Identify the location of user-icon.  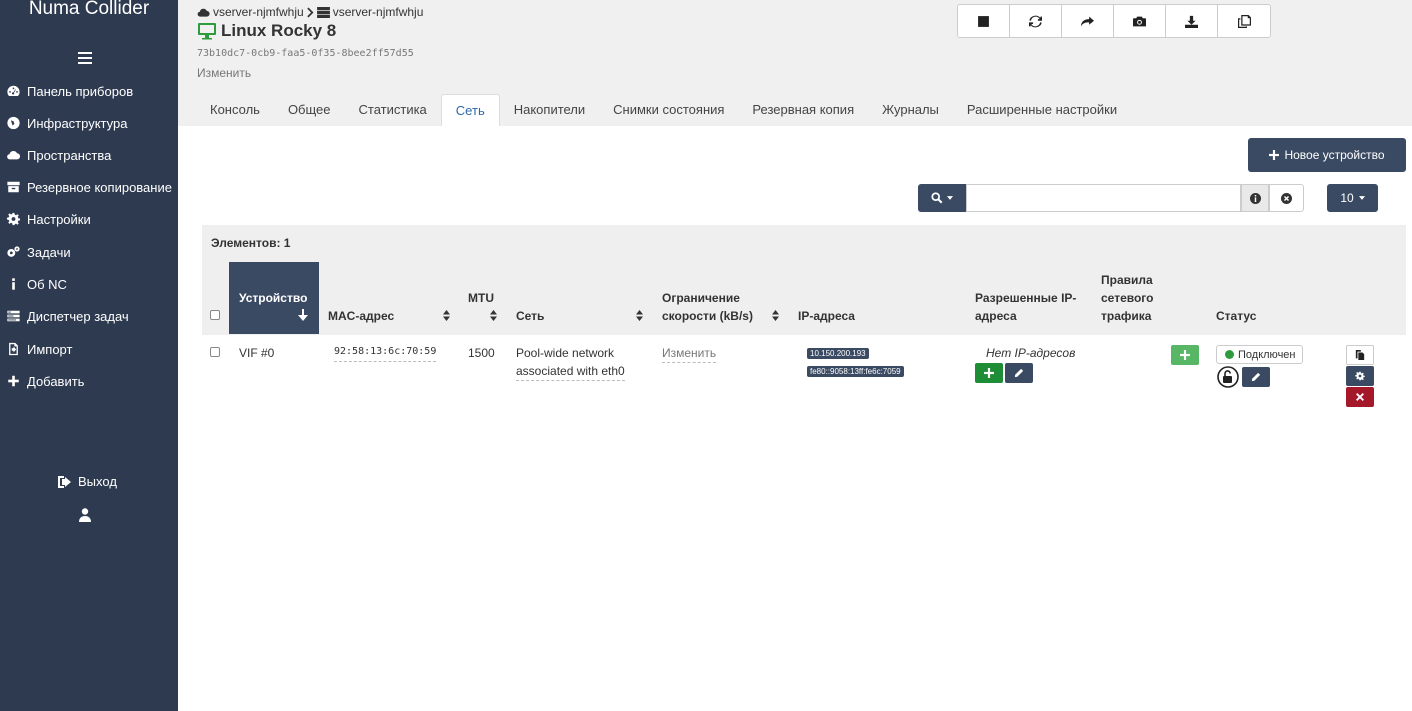
(85, 515).